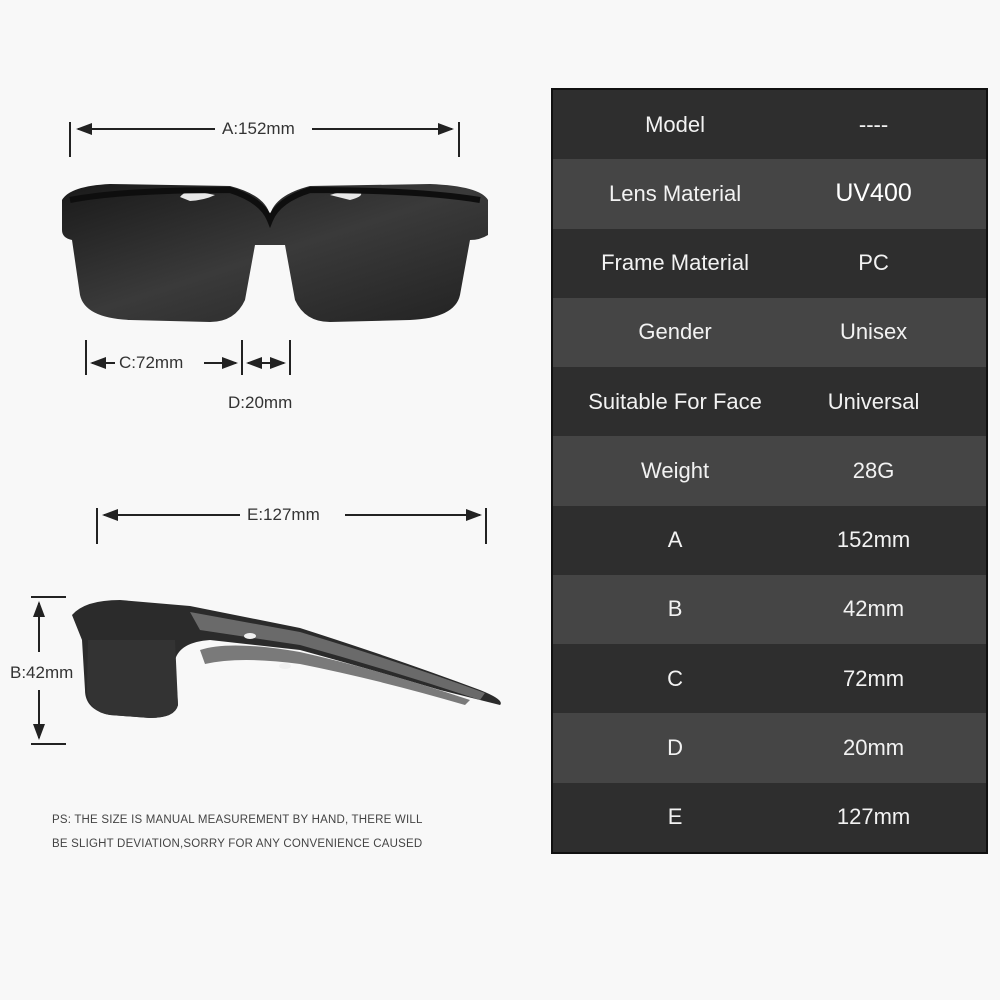  What do you see at coordinates (675, 609) in the screenshot?
I see `spec-label: B` at bounding box center [675, 609].